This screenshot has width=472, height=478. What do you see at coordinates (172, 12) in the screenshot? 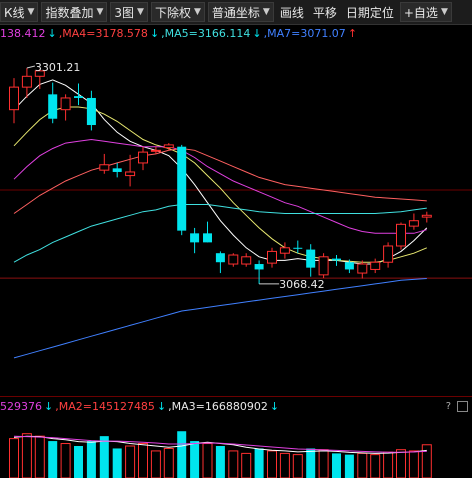
I see `toolbar-button-label: 下除权` at bounding box center [172, 12].